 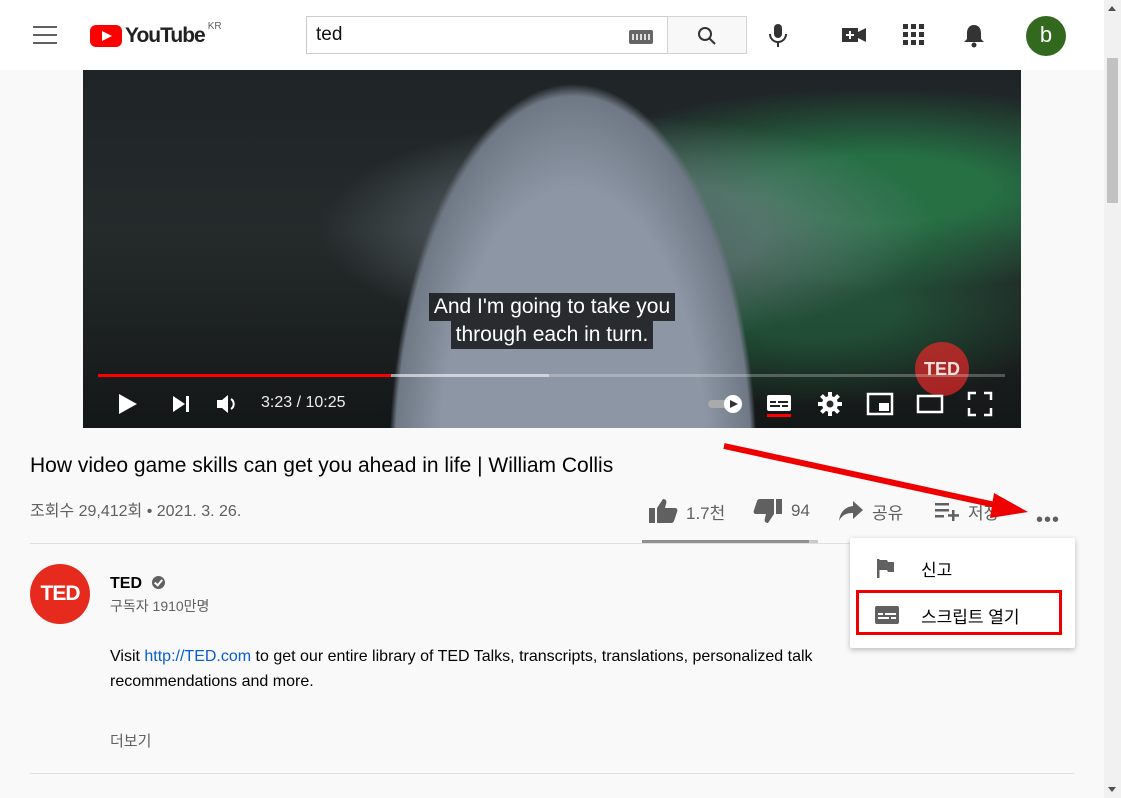 What do you see at coordinates (962, 568) in the screenshot?
I see `menu-item-report: 신고` at bounding box center [962, 568].